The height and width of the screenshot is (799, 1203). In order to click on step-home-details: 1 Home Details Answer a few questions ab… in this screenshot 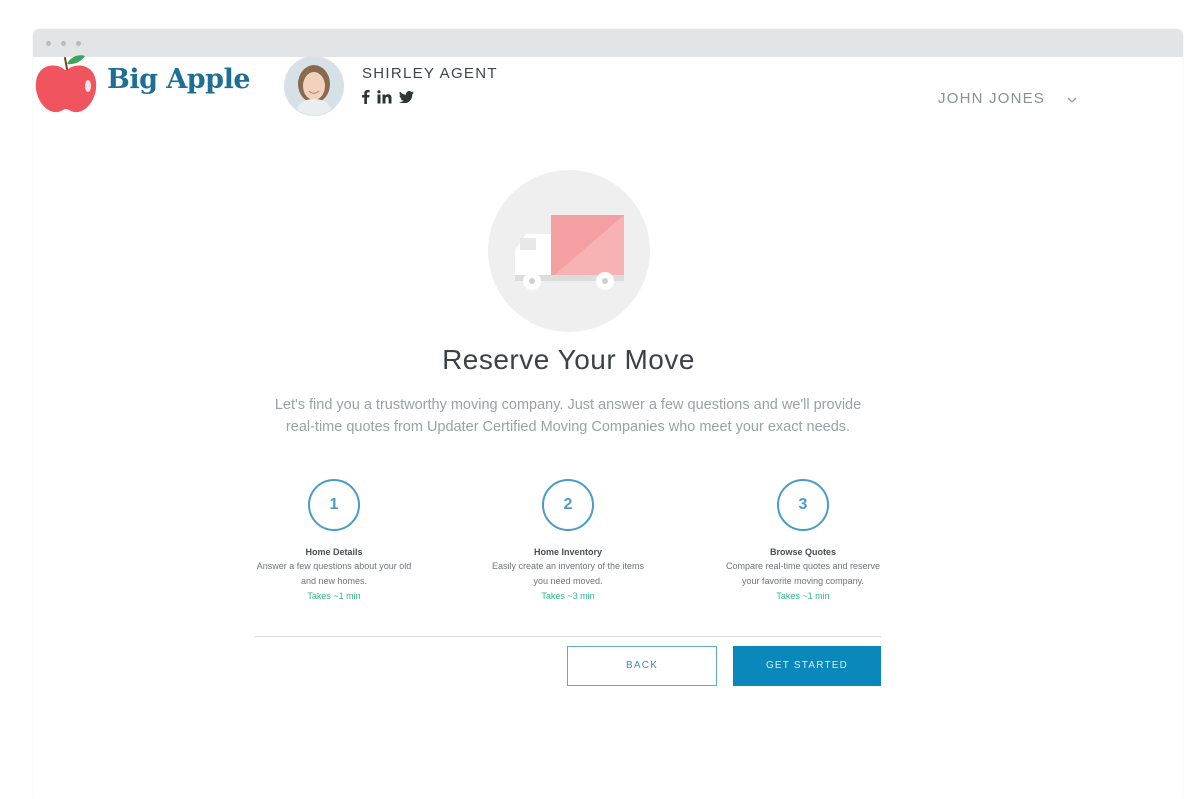, I will do `click(334, 541)`.